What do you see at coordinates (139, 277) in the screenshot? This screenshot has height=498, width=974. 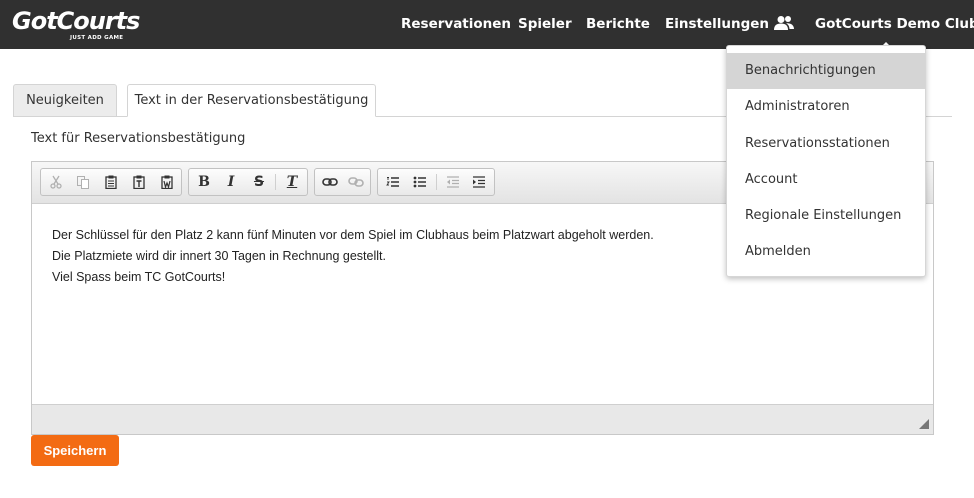 I see `editor-line: Viel Spass beim TC GotCourts!` at bounding box center [139, 277].